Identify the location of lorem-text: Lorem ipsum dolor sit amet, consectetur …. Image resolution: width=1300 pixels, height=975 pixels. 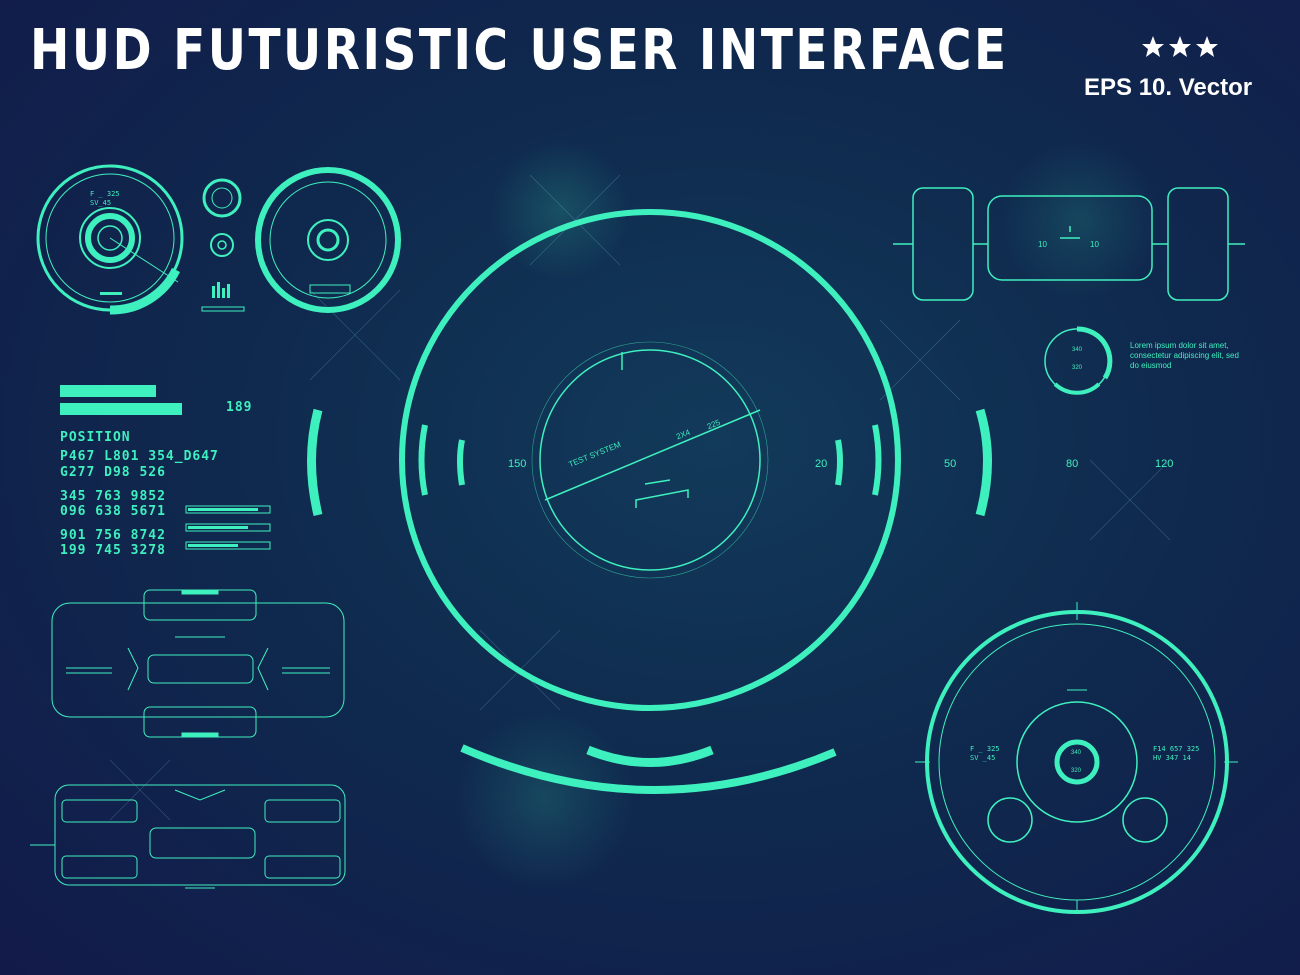
(1184, 355).